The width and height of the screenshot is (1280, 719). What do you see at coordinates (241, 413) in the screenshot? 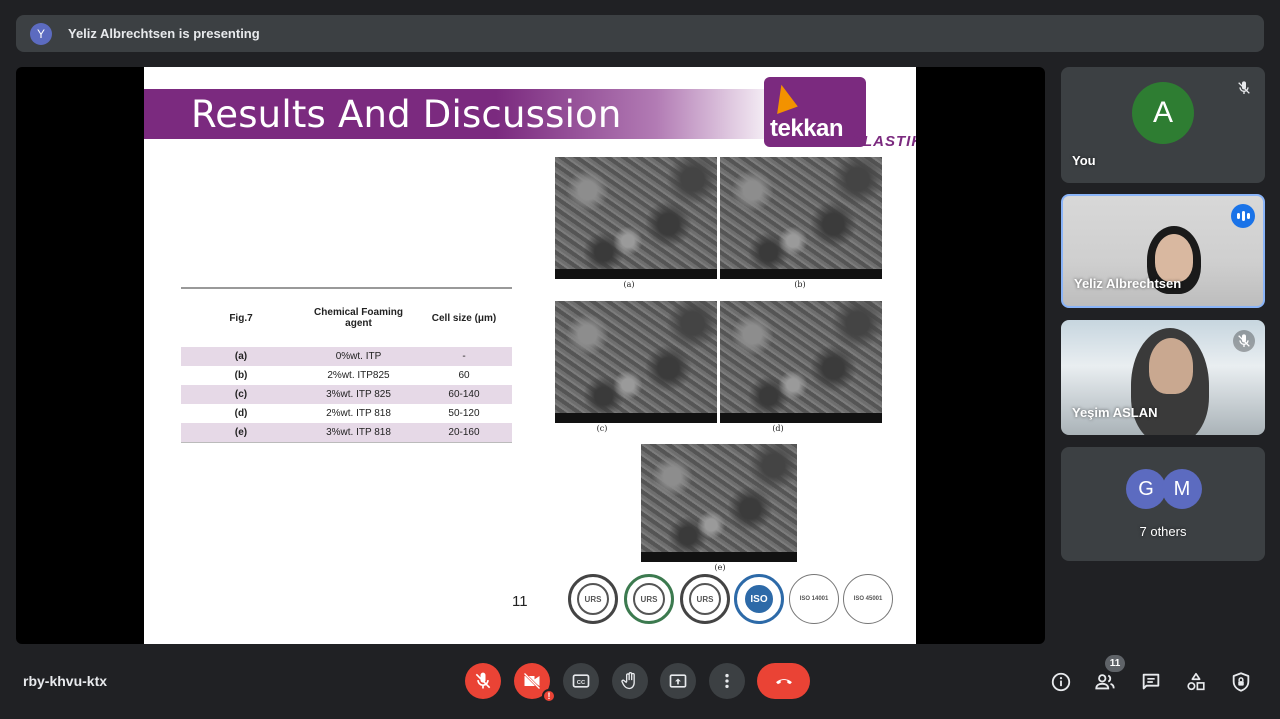
I see `table-cell: (d)` at bounding box center [241, 413].